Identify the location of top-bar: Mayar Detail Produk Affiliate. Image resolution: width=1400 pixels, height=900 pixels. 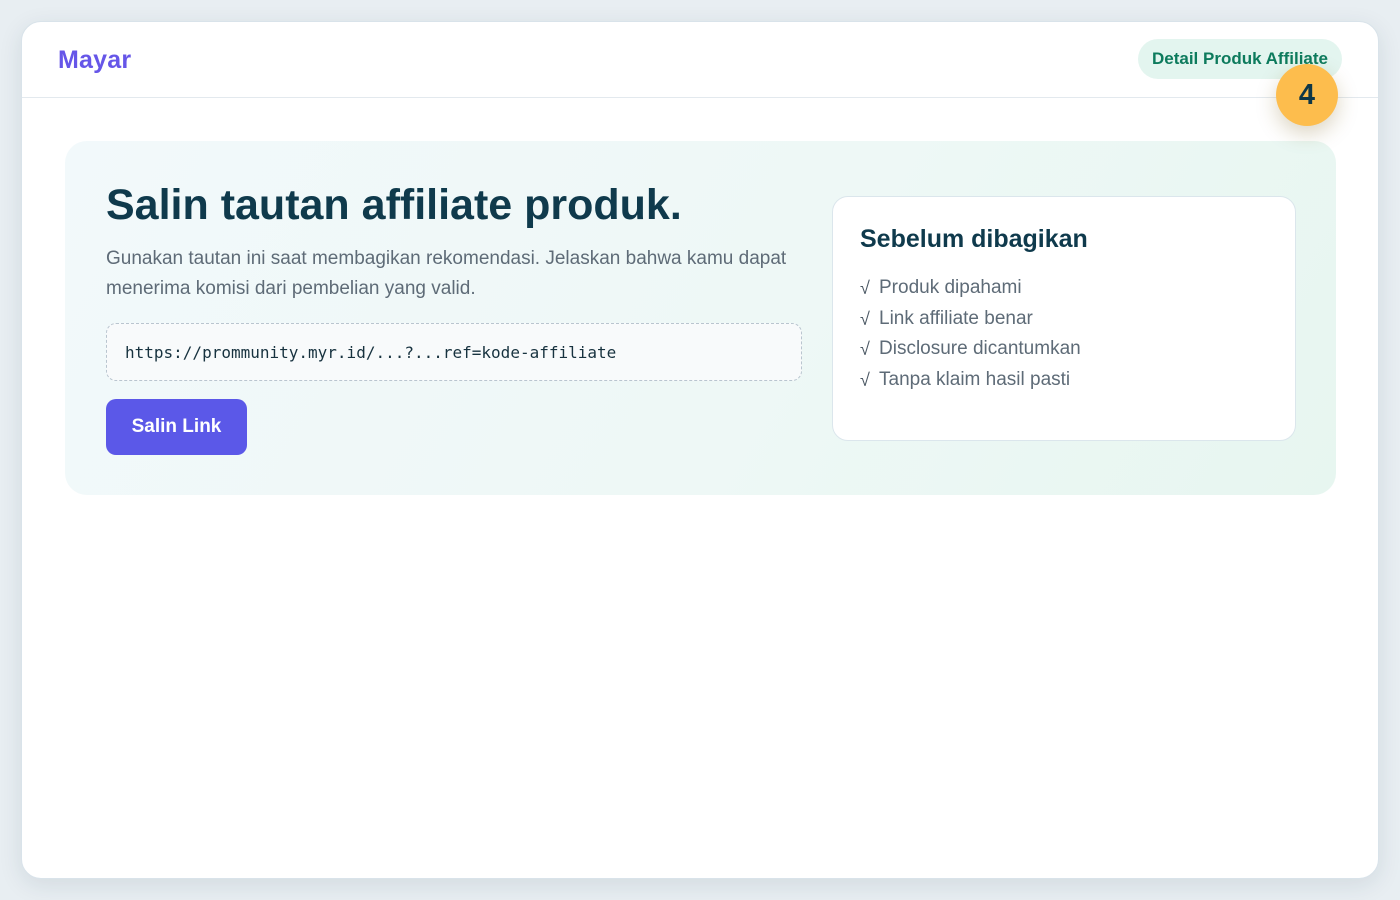
(700, 60).